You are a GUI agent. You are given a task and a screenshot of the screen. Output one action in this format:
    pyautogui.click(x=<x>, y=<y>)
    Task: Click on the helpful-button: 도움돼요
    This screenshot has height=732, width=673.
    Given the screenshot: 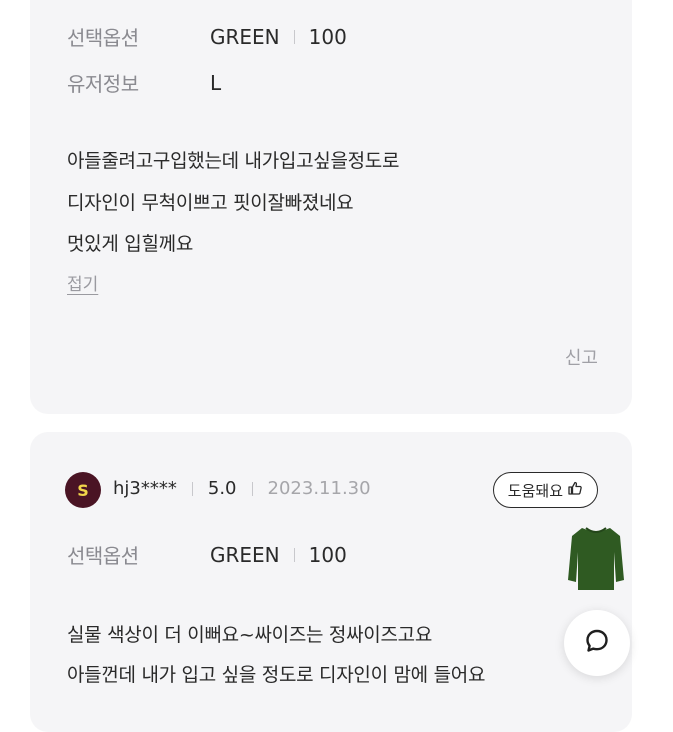 What is the action you would take?
    pyautogui.click(x=545, y=490)
    